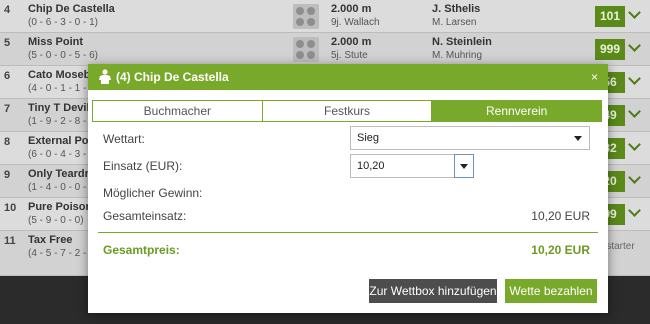  I want to click on horse-name: Cato Moseb, so click(59, 75).